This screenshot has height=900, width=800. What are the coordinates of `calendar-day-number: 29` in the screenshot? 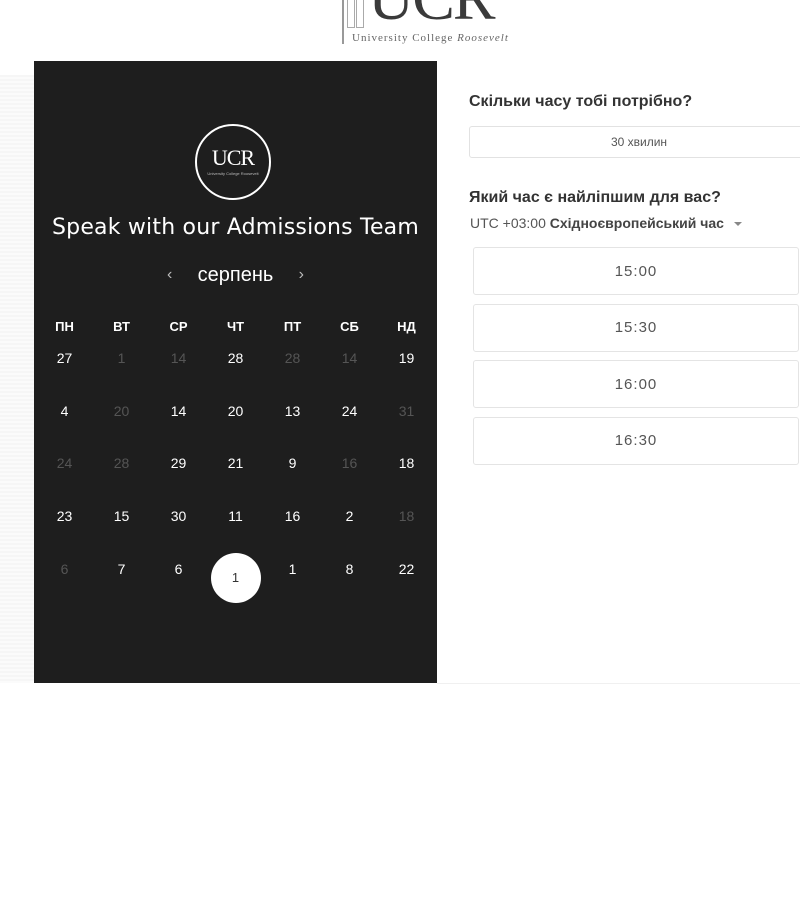 It's located at (178, 463).